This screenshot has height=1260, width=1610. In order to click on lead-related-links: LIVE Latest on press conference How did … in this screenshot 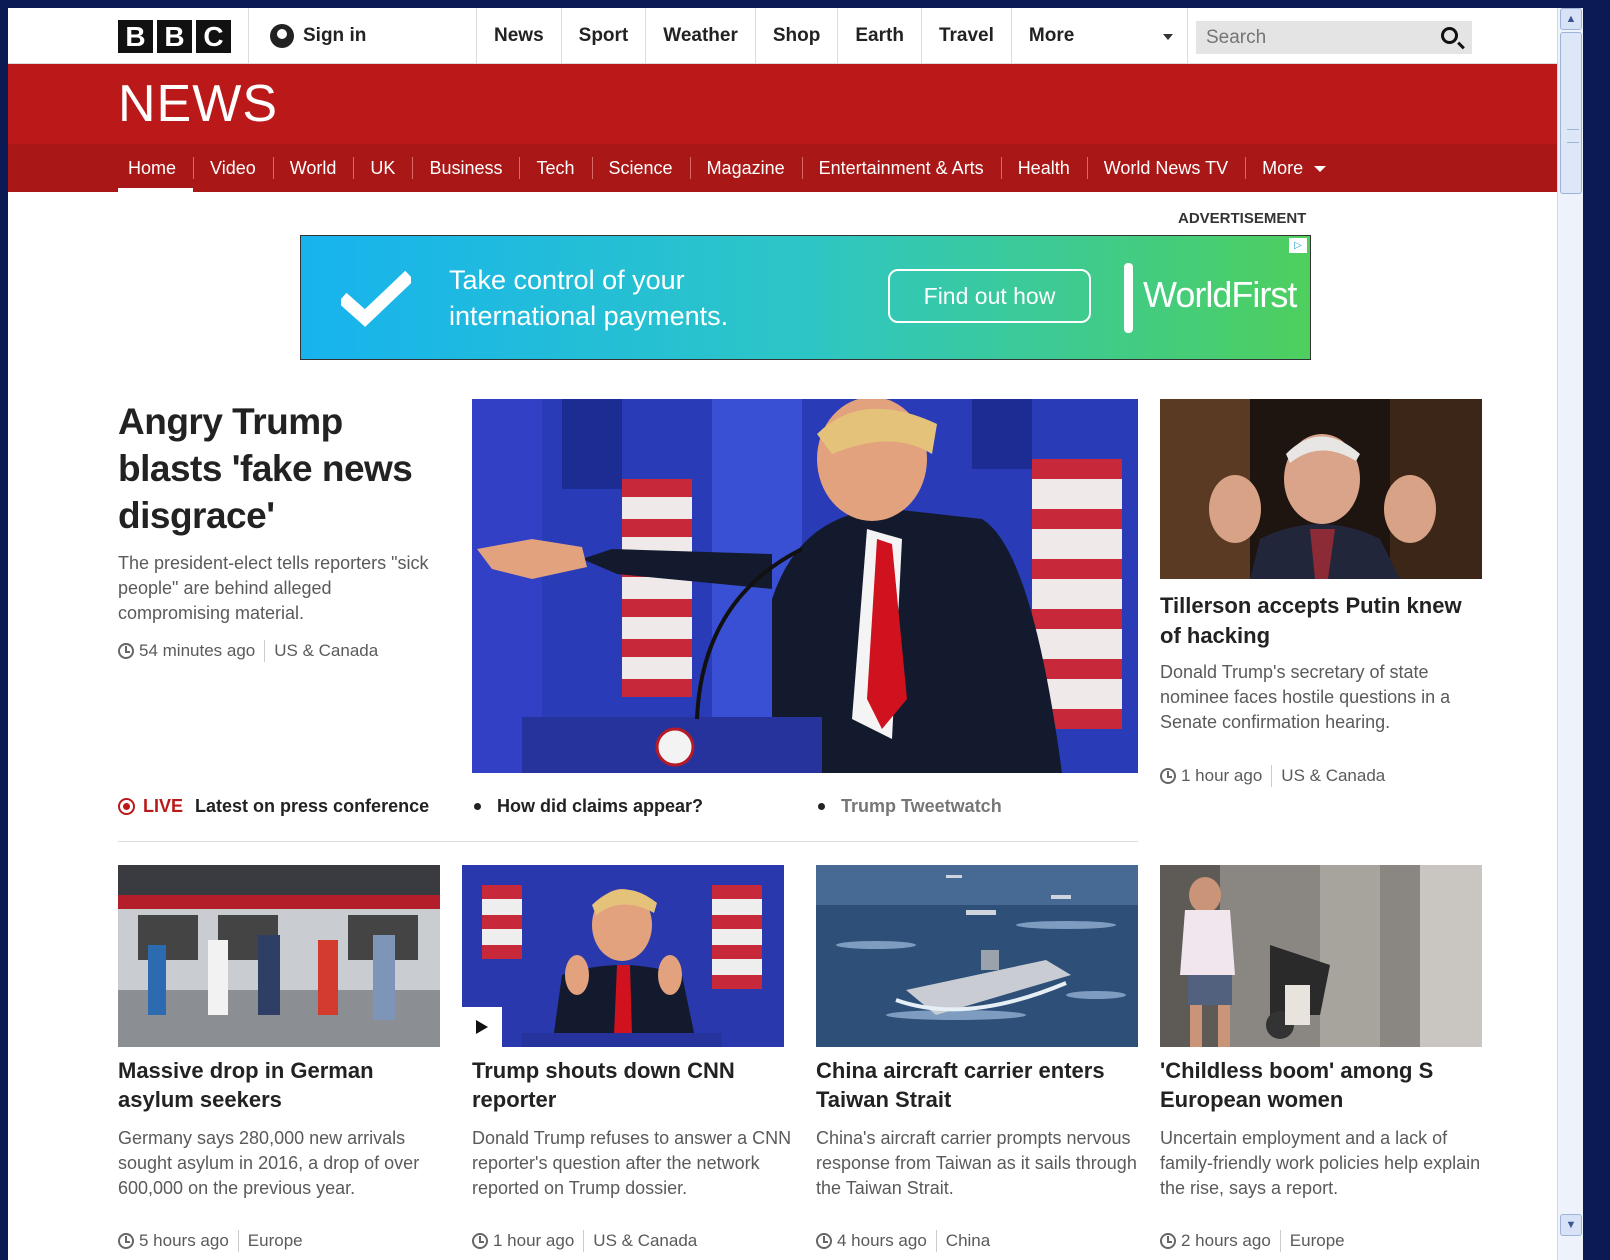, I will do `click(628, 819)`.